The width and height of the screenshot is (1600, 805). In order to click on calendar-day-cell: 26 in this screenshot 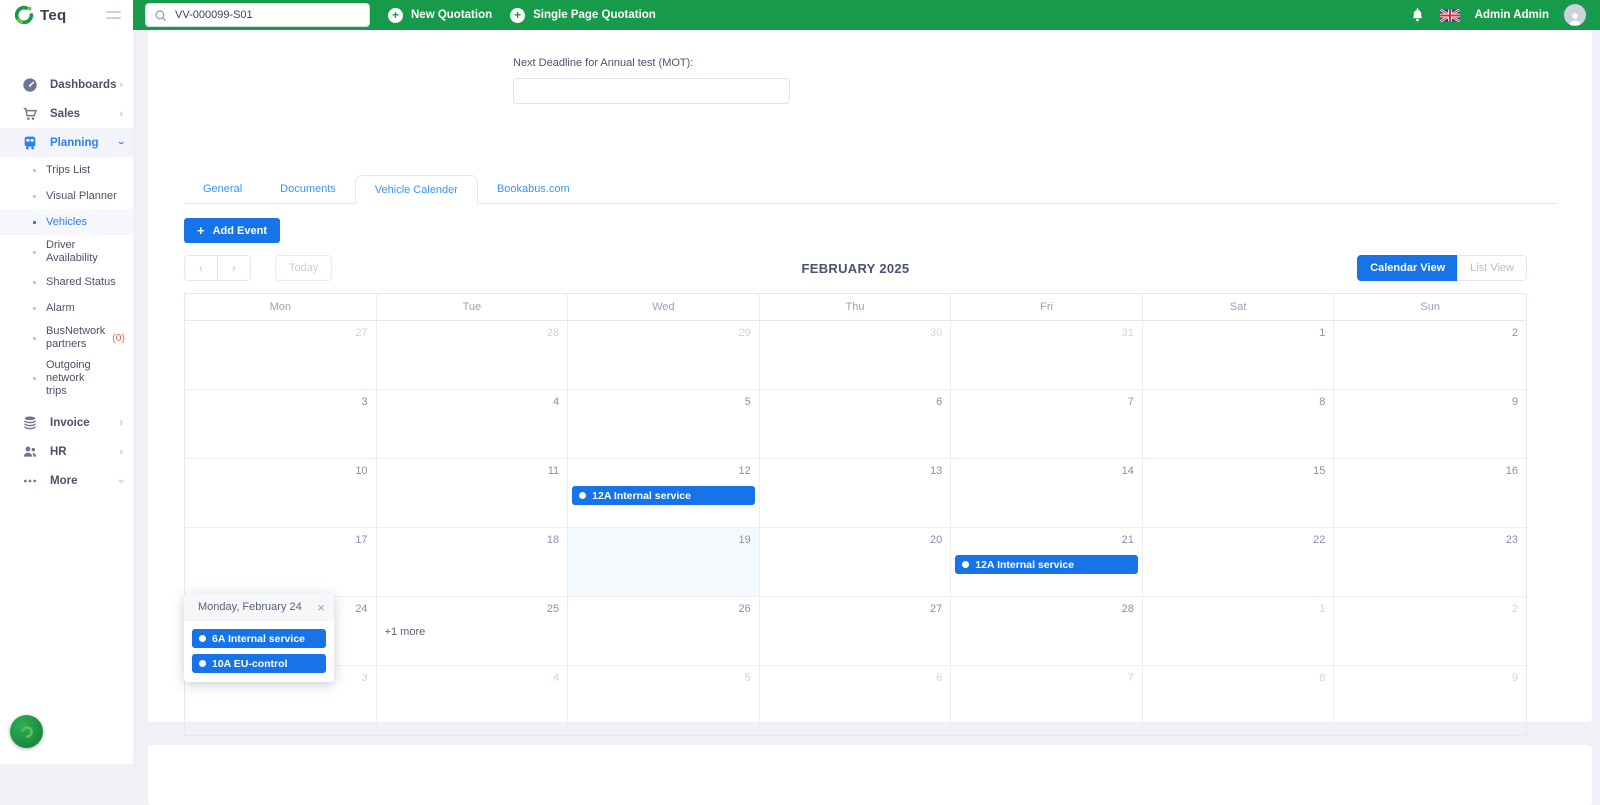, I will do `click(664, 631)`.